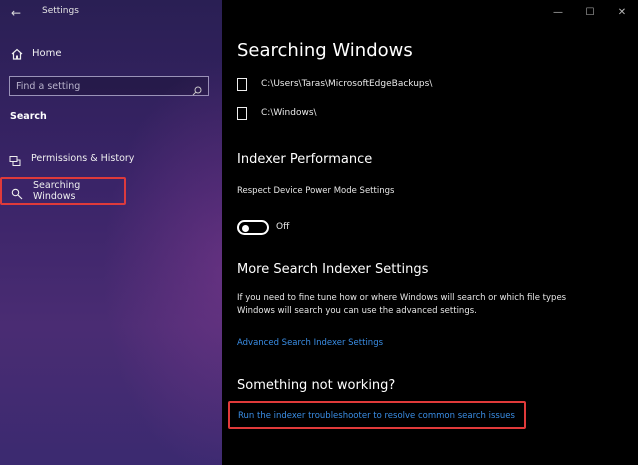 This screenshot has width=638, height=465. Describe the element at coordinates (316, 191) in the screenshot. I see `power-mode-setting-label: Respect Device Power Mode Settings` at that location.